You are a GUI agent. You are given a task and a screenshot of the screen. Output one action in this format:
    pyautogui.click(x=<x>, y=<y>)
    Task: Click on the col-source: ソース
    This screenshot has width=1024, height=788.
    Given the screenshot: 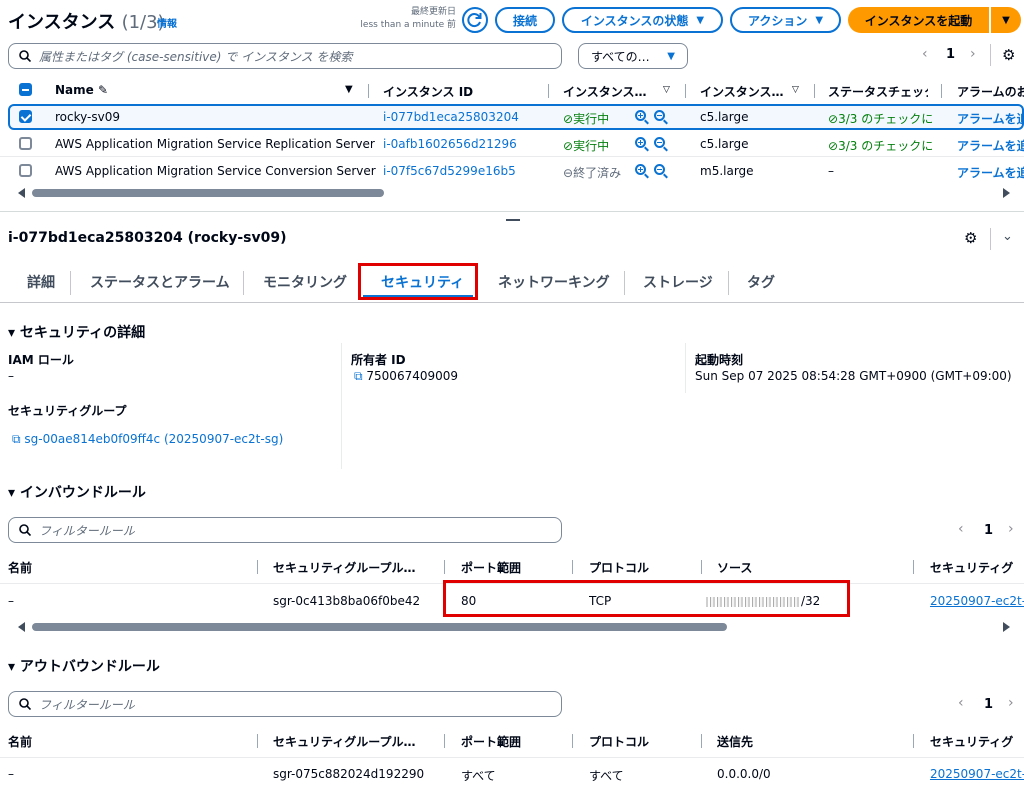 What is the action you would take?
    pyautogui.click(x=734, y=567)
    